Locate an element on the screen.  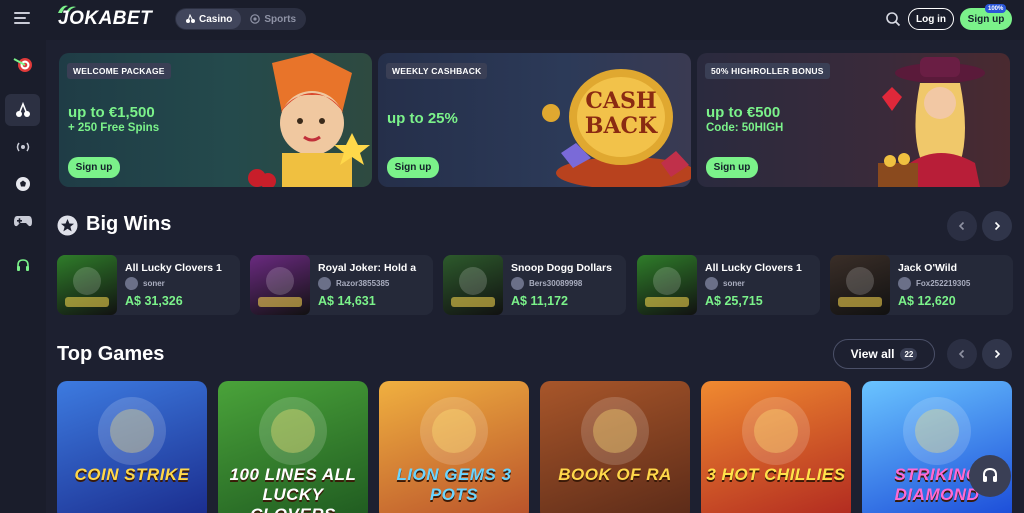
sidebar-item-sports is located at coordinates (22, 184).